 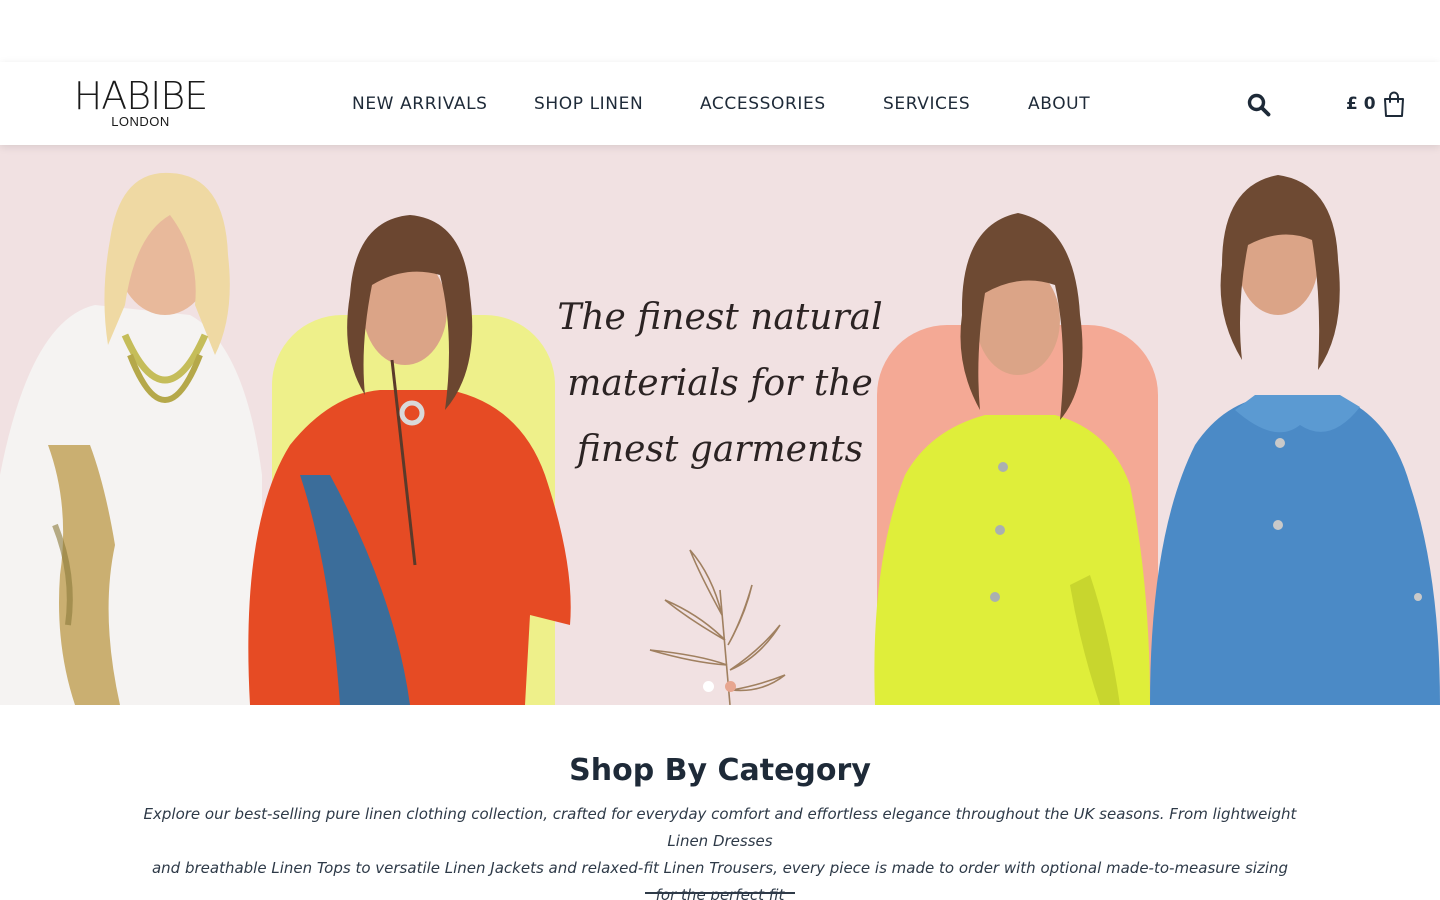 What do you see at coordinates (763, 104) in the screenshot?
I see `nav-accessories: ACCESSORIES` at bounding box center [763, 104].